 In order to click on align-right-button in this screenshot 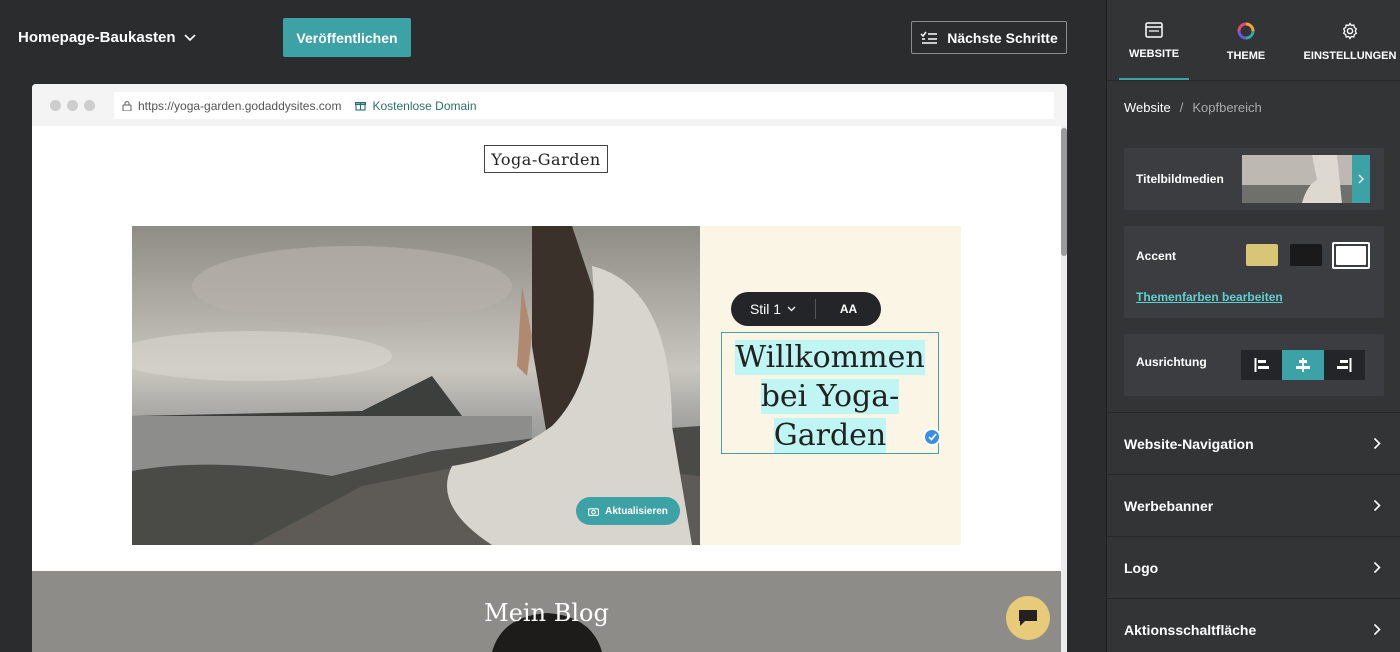, I will do `click(1344, 365)`.